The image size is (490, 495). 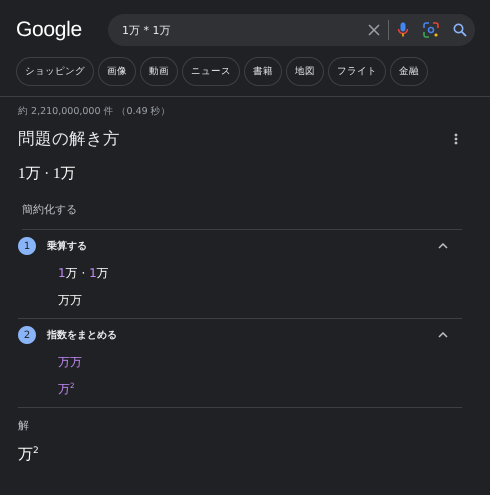 I want to click on method-label: 簡約化する, so click(x=242, y=216).